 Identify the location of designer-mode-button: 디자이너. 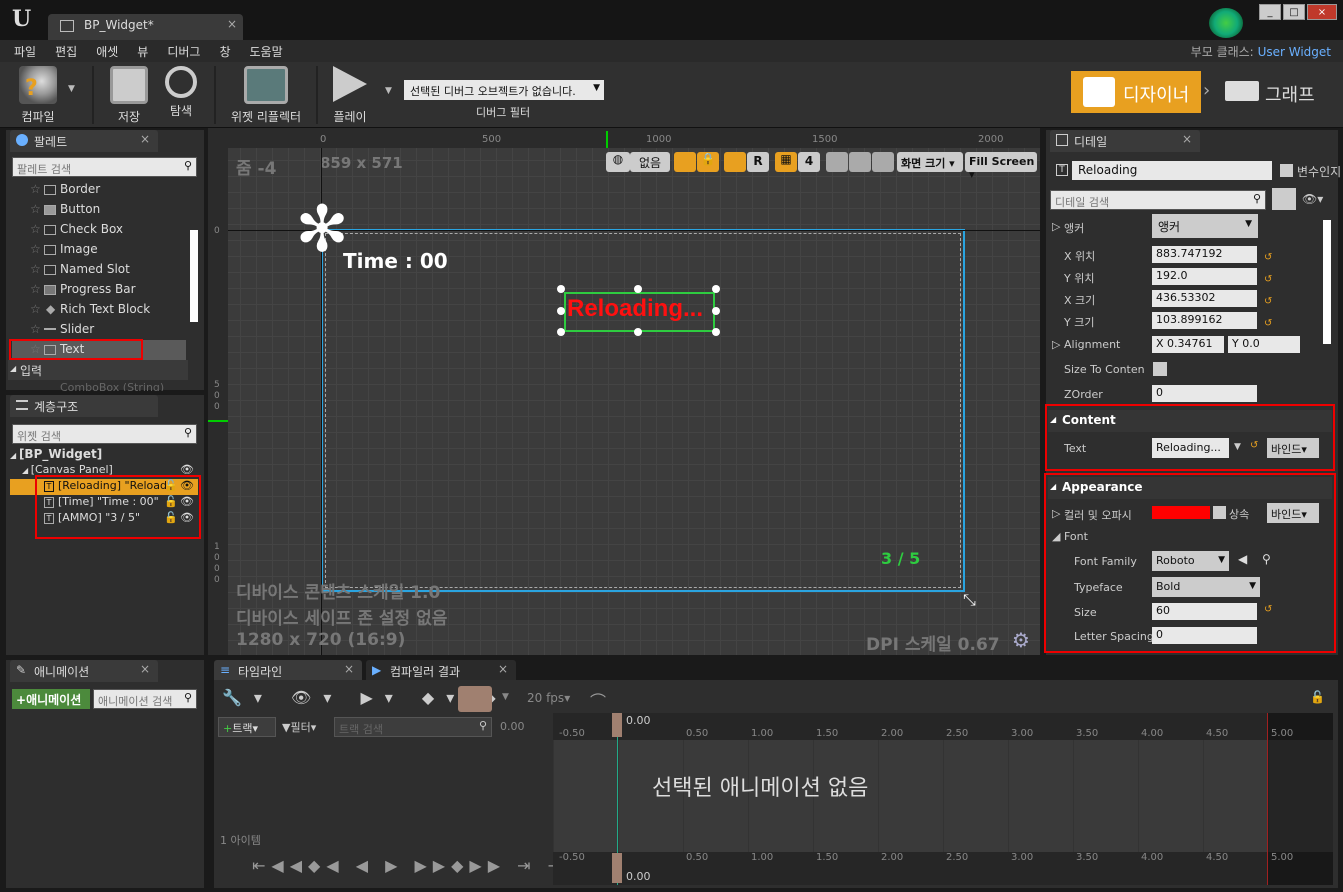
(1136, 92).